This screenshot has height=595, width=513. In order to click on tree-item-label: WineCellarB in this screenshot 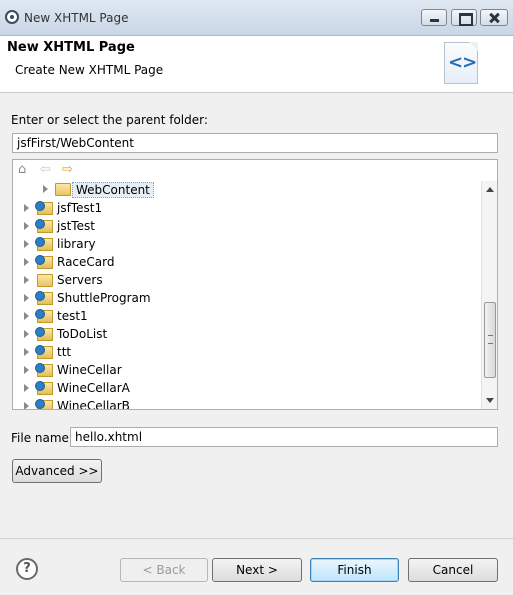, I will do `click(93, 404)`.